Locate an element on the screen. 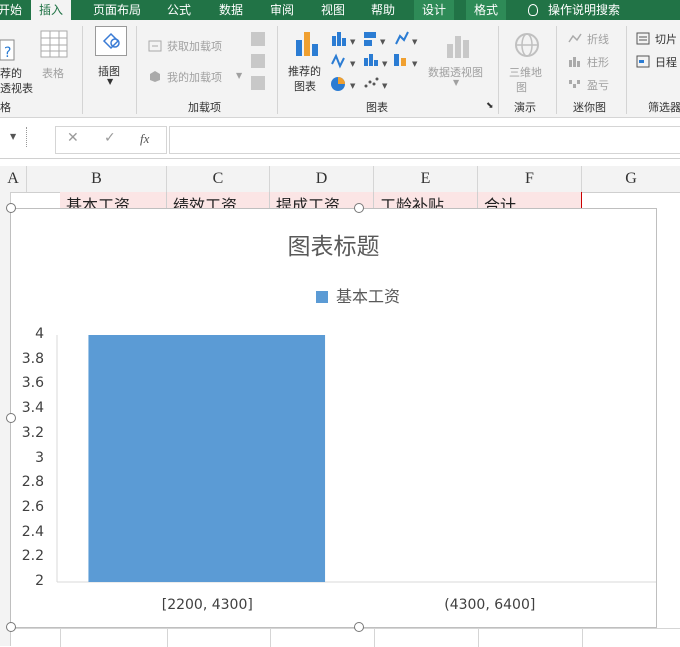 This screenshot has height=647, width=680. resize-handle-top-left is located at coordinates (11, 208).